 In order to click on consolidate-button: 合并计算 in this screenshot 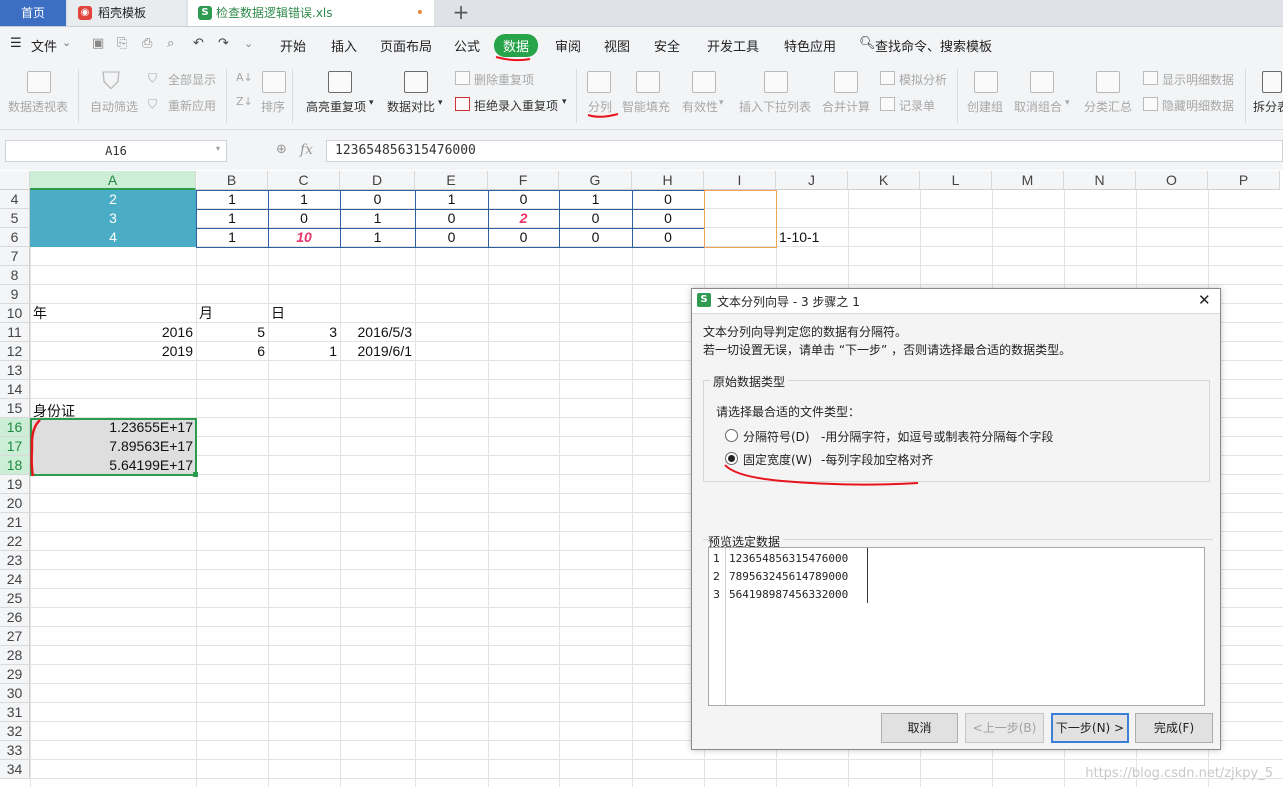, I will do `click(846, 106)`.